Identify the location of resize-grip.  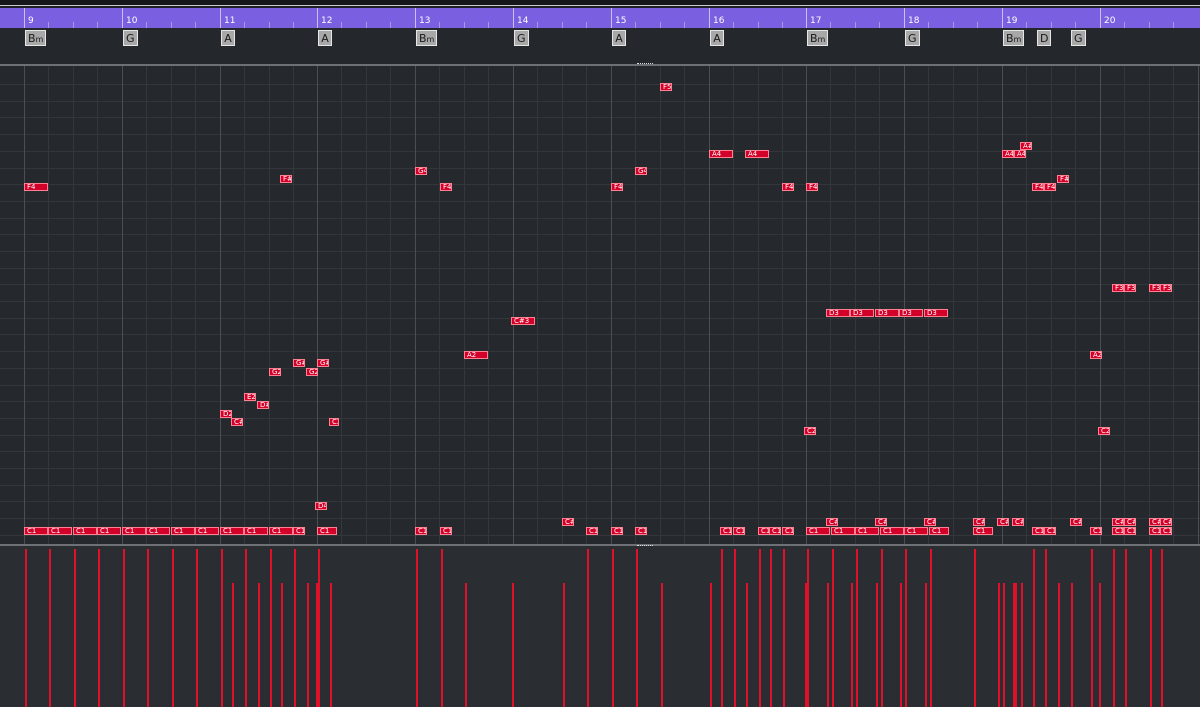
(645, 65).